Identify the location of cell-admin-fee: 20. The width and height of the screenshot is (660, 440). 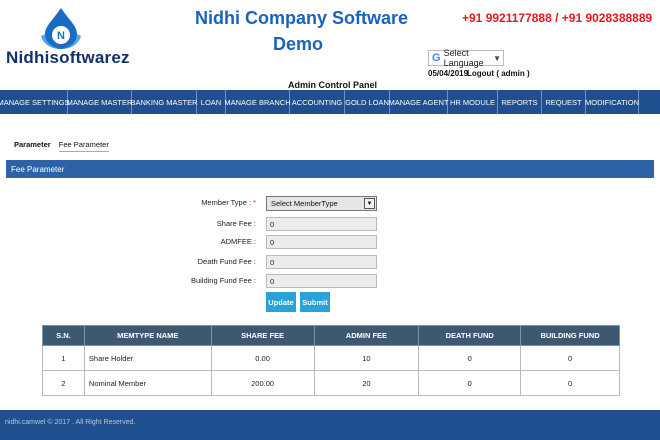
(366, 383).